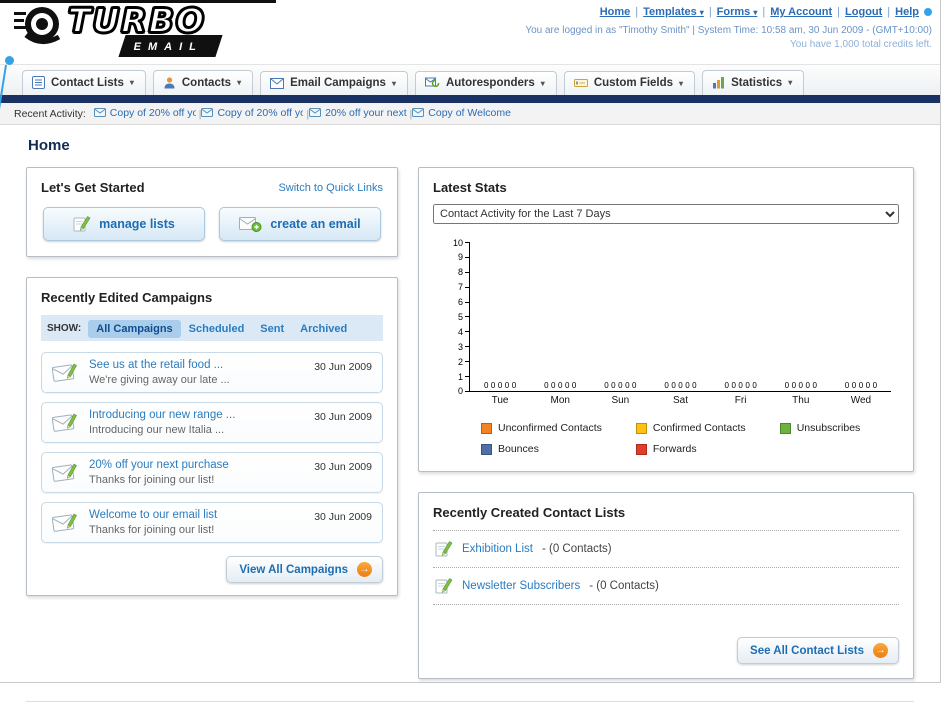 The height and width of the screenshot is (721, 941). What do you see at coordinates (330, 188) in the screenshot?
I see `switch-quick-links-link: Switch to Quick Links` at bounding box center [330, 188].